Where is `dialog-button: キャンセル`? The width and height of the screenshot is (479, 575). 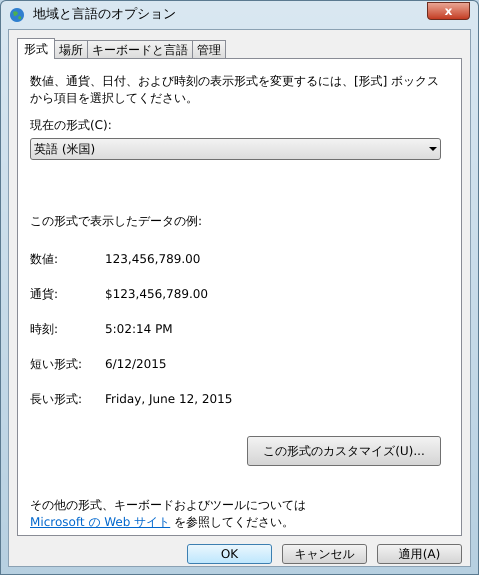
dialog-button: キャンセル is located at coordinates (324, 554).